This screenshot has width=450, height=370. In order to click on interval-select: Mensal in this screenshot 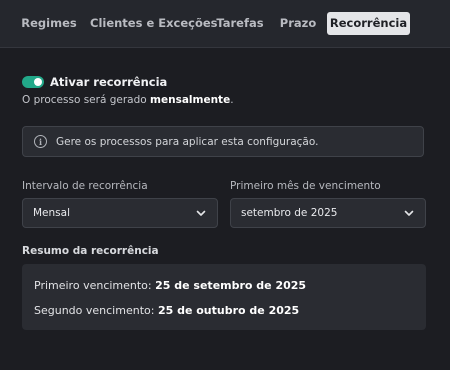, I will do `click(120, 213)`.